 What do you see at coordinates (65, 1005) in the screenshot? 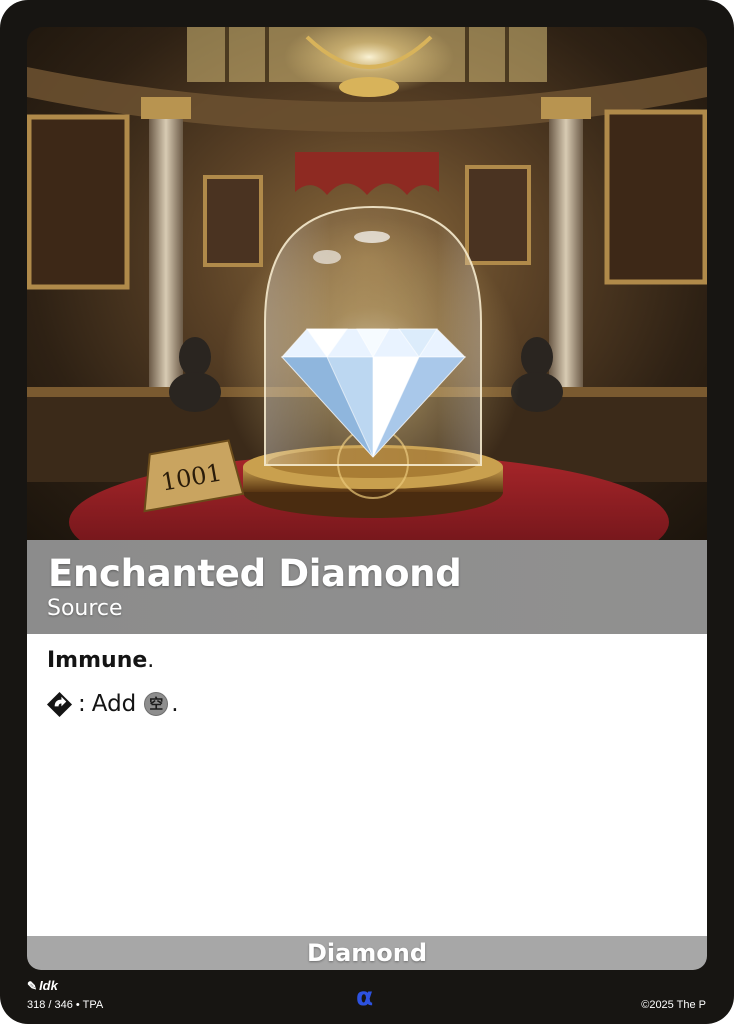
I see `collector-number: 318 / 346 • TPA` at bounding box center [65, 1005].